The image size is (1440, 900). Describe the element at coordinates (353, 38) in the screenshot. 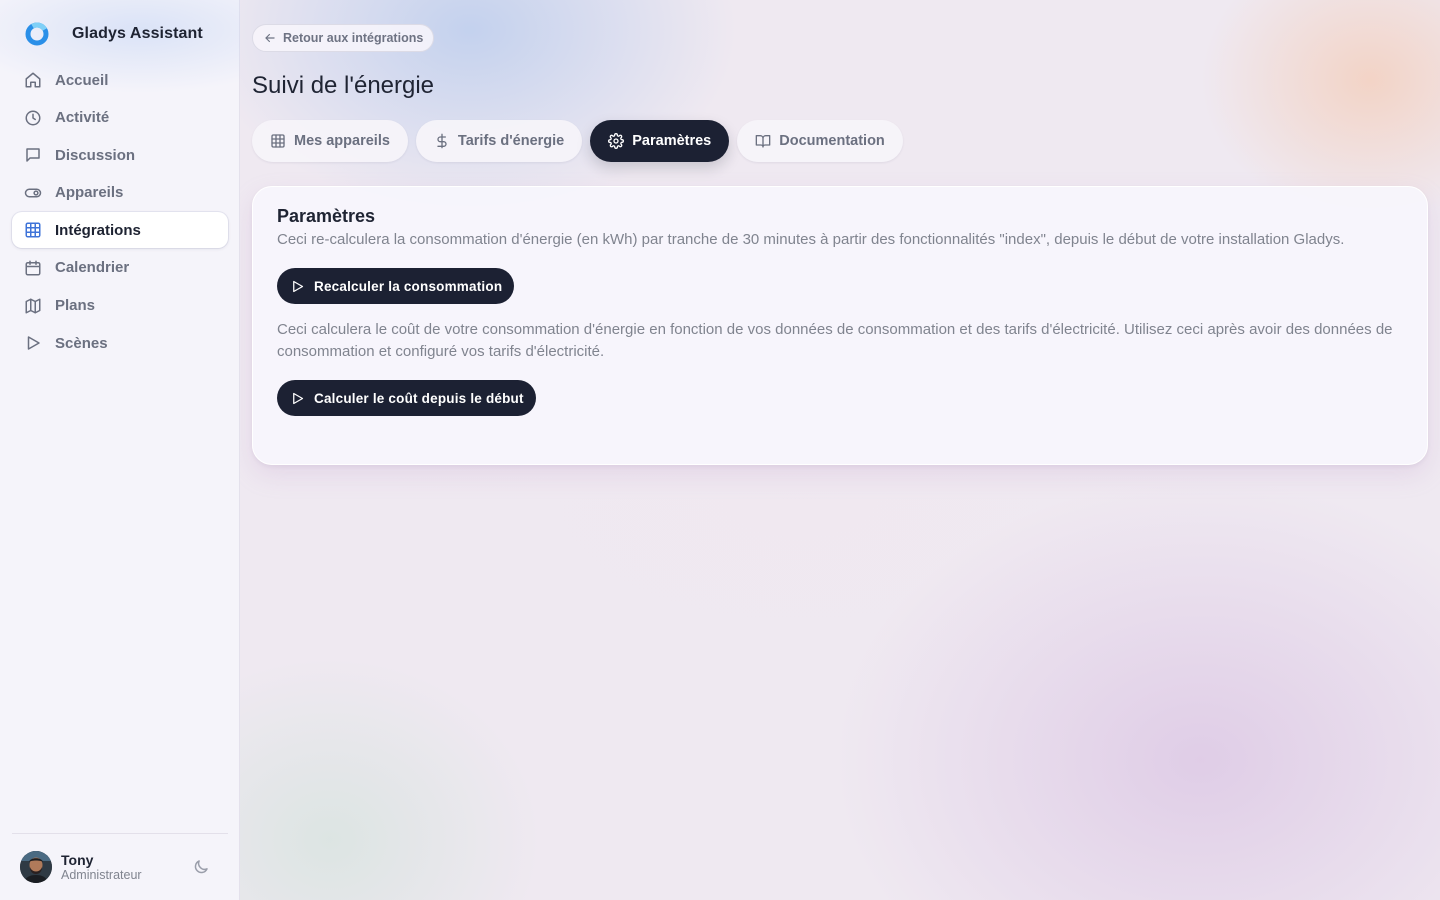

I see `back-link-label: Retour aux intégrations` at that location.